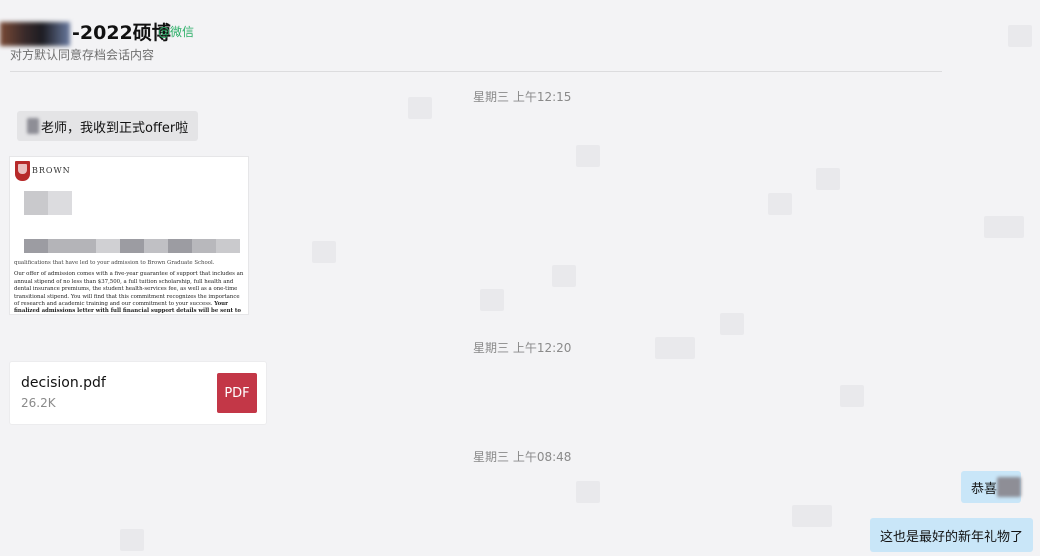  I want to click on redacted-name-blur, so click(35, 34).